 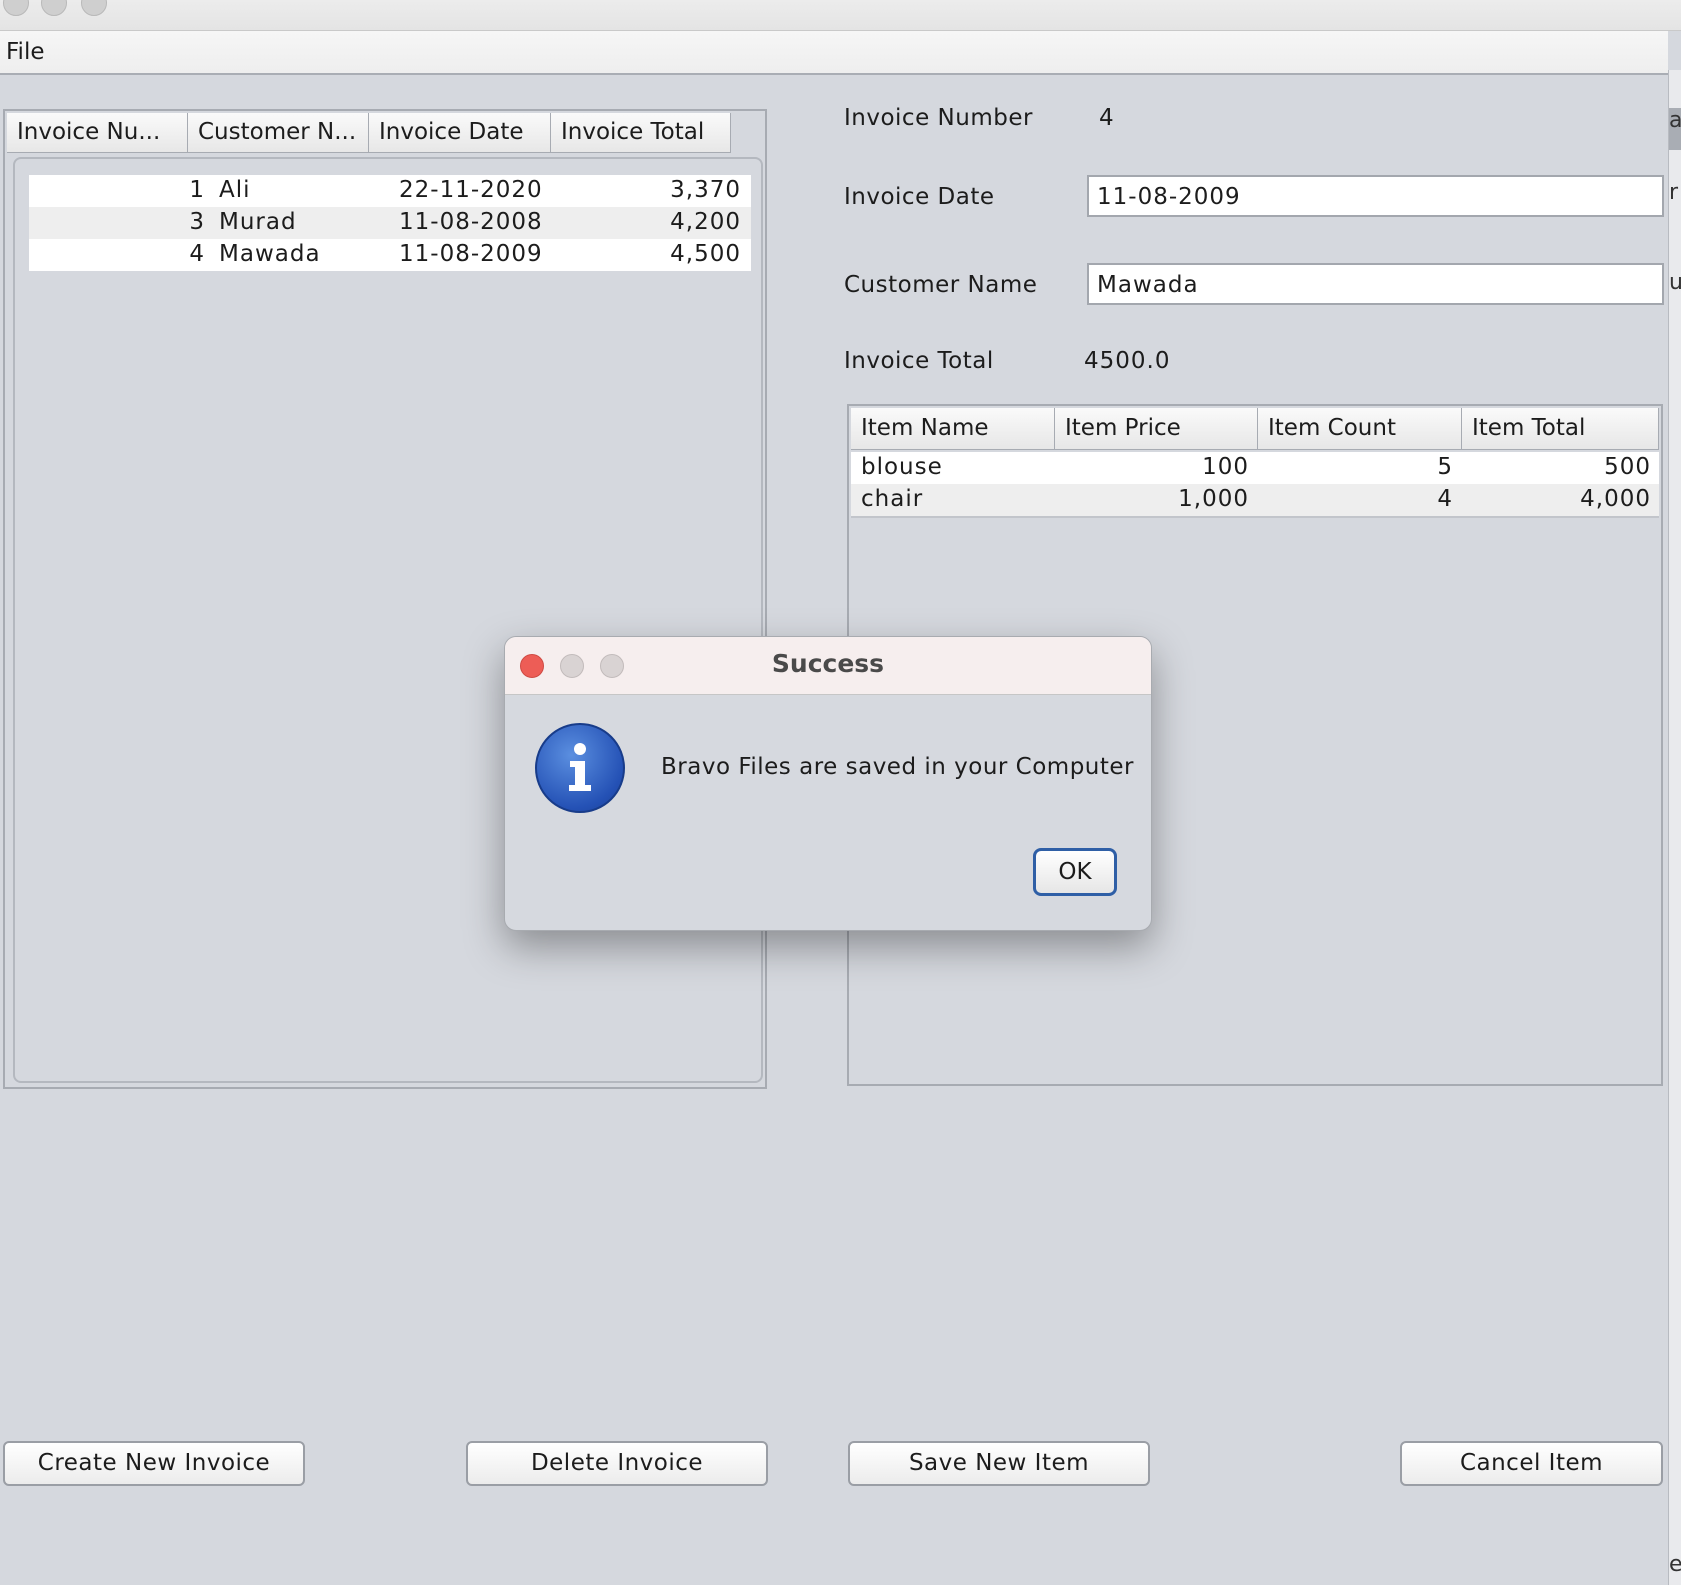 I want to click on menu-bar: File, so click(x=834, y=53).